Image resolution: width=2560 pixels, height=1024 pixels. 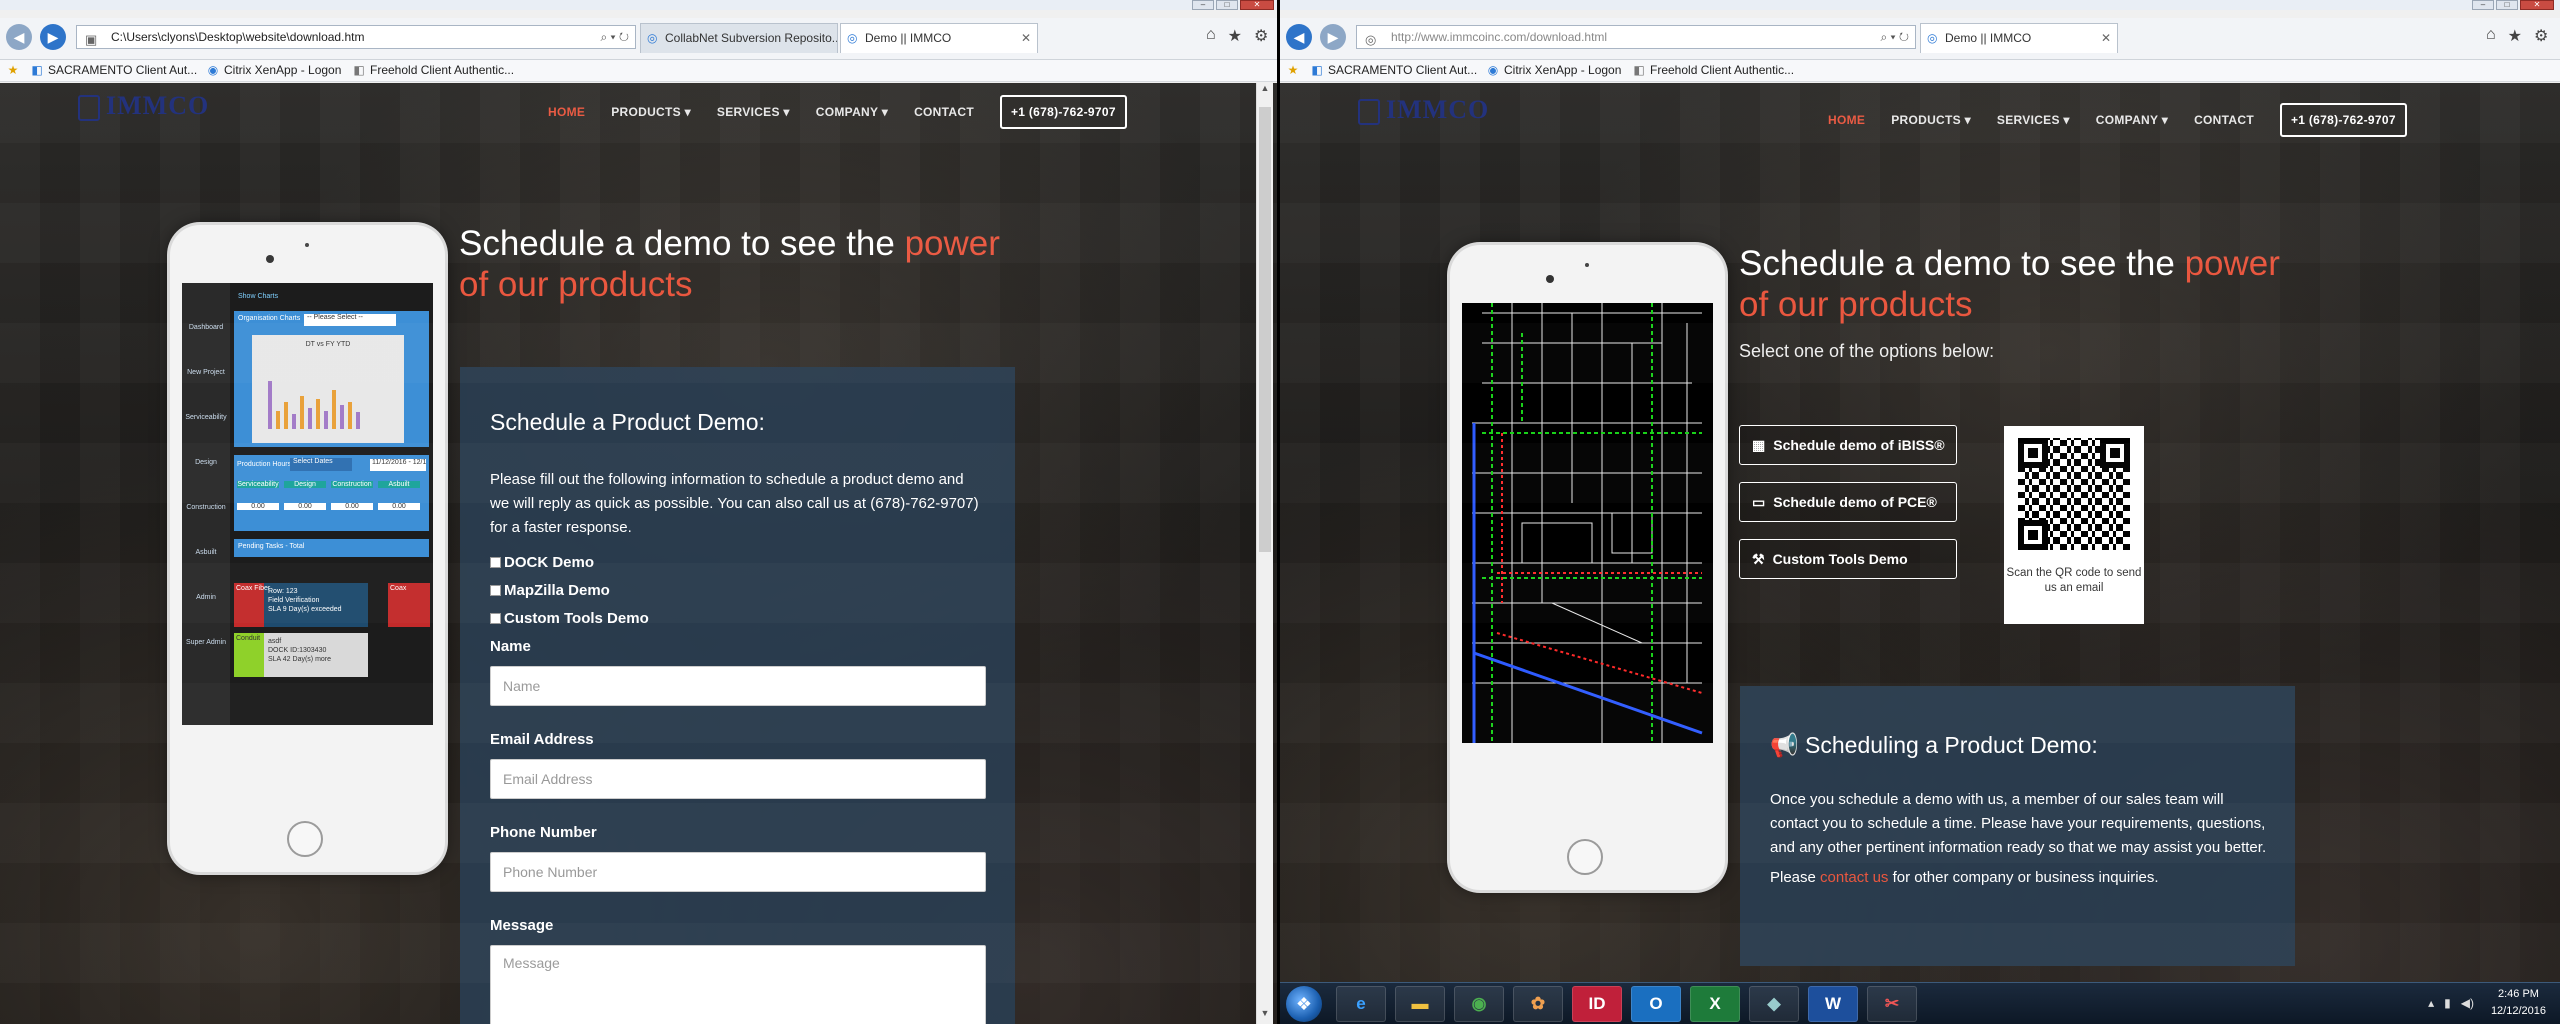 I want to click on schedule-pce-button: ▭ Schedule demo of PCE®, so click(x=1848, y=502).